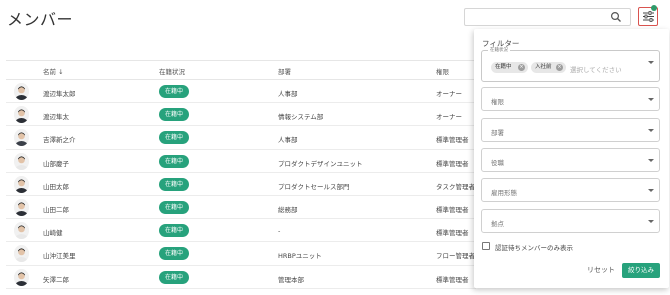 This screenshot has width=670, height=295. I want to click on member-name: 渡辺隼太郎, so click(59, 93).